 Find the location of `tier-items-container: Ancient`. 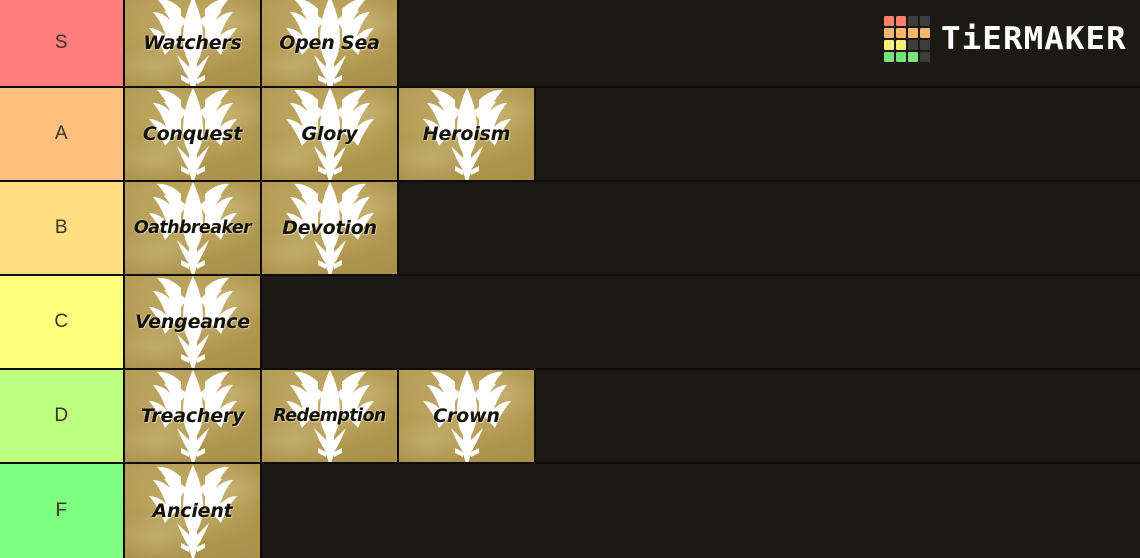

tier-items-container: Ancient is located at coordinates (632, 511).